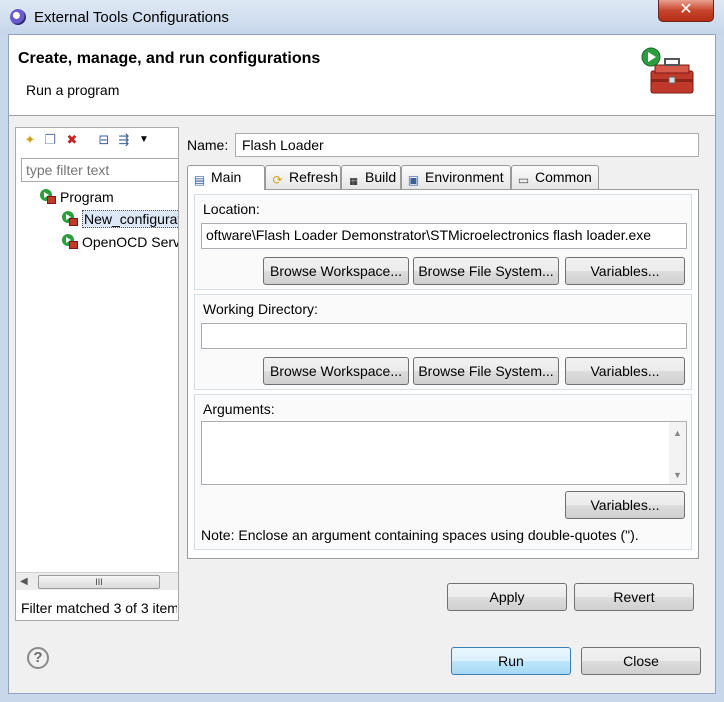  What do you see at coordinates (239, 409) in the screenshot?
I see `arguments-label: Arguments:` at bounding box center [239, 409].